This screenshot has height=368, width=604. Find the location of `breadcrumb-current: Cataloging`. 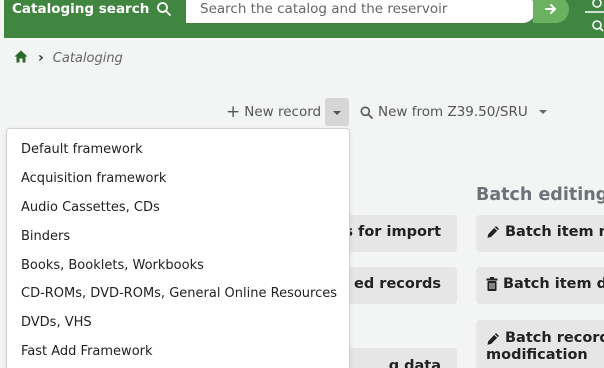

breadcrumb-current: Cataloging is located at coordinates (87, 58).